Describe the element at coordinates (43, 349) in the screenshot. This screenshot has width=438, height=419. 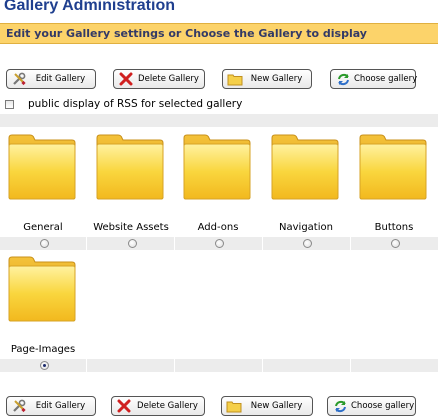
I see `gallery-label-page-images: Page-Images` at that location.